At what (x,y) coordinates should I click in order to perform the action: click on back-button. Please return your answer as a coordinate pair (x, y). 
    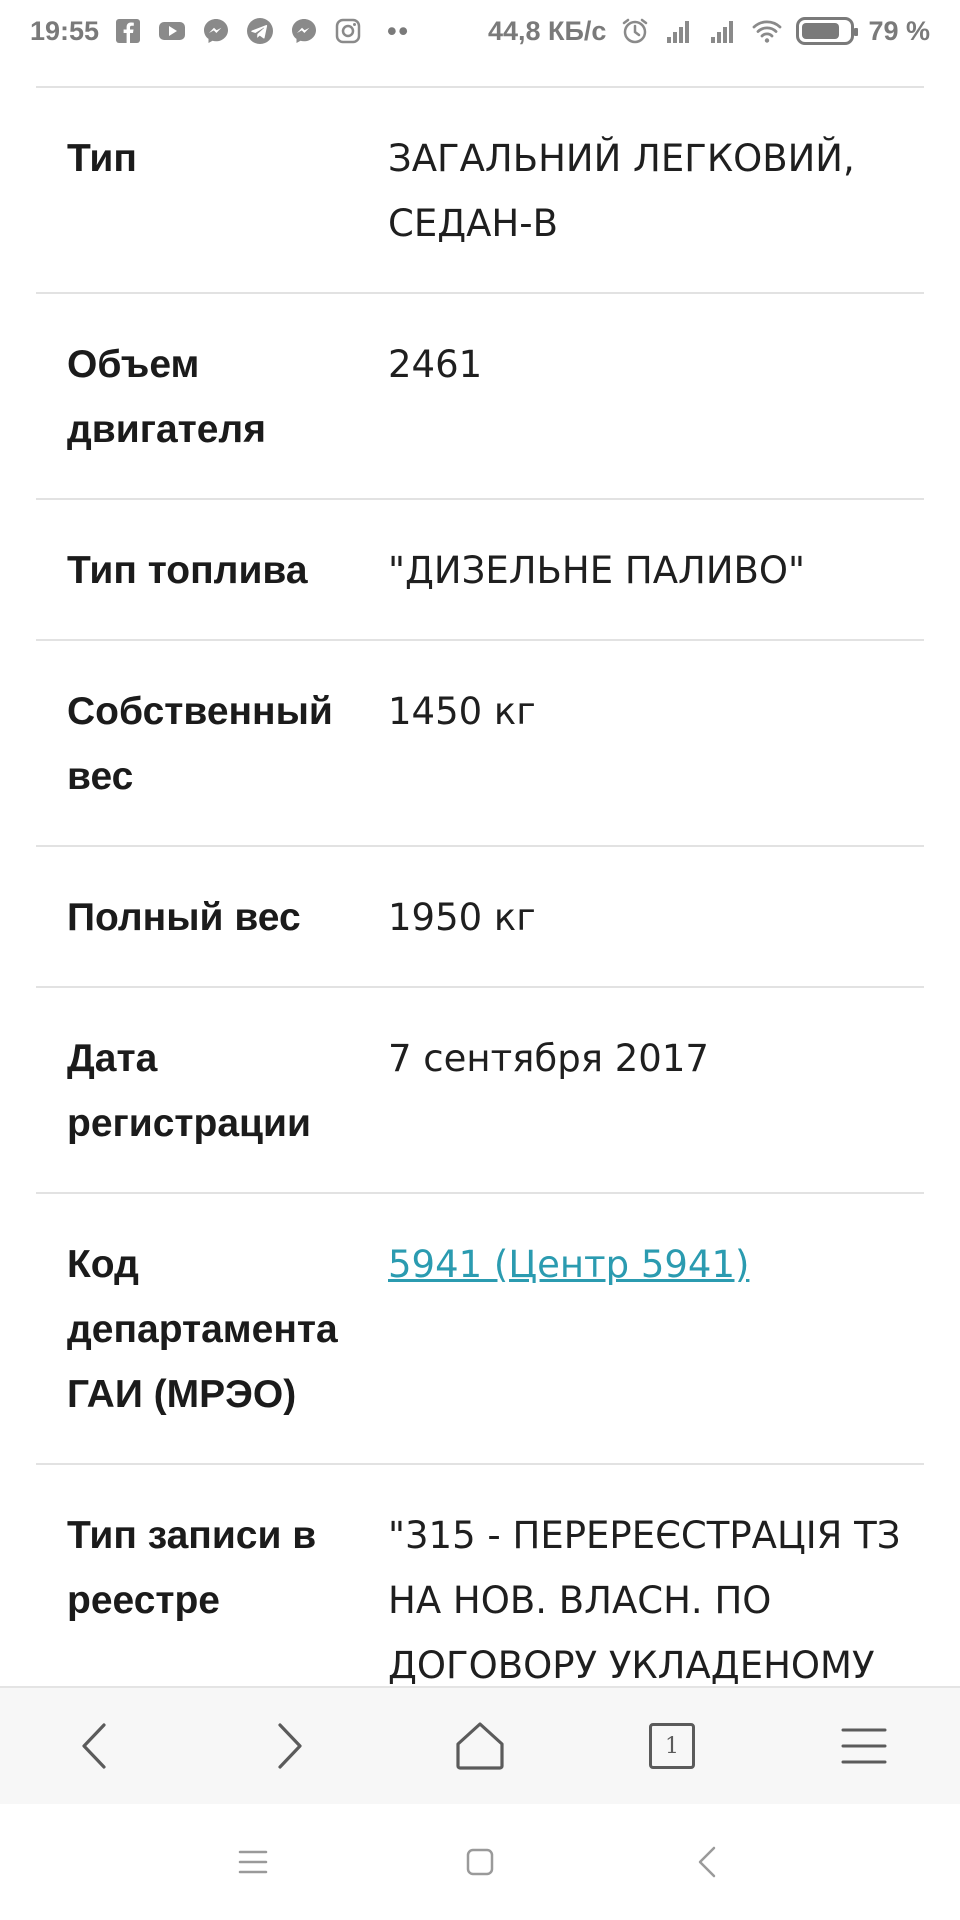
    Looking at the image, I should click on (96, 1746).